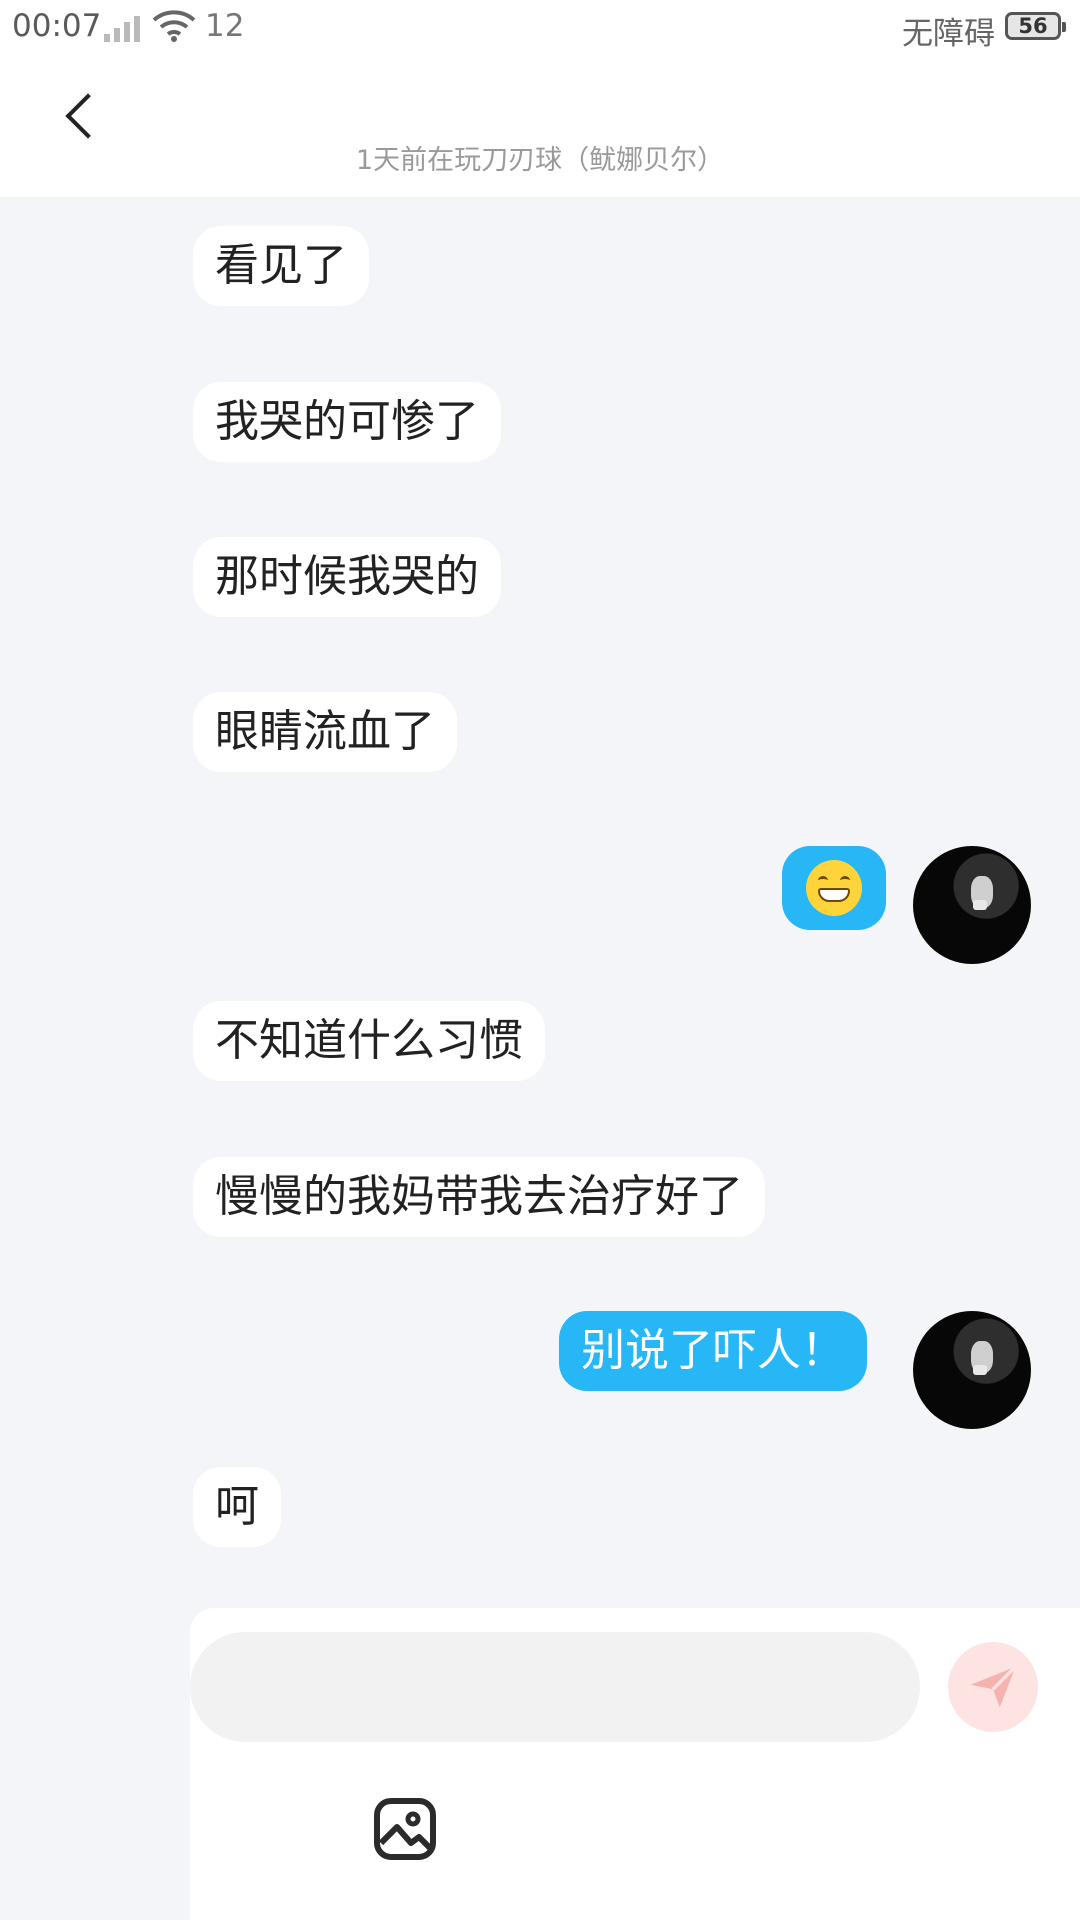 The height and width of the screenshot is (1920, 1080). I want to click on message-bubble: 别说了吓人！, so click(713, 1351).